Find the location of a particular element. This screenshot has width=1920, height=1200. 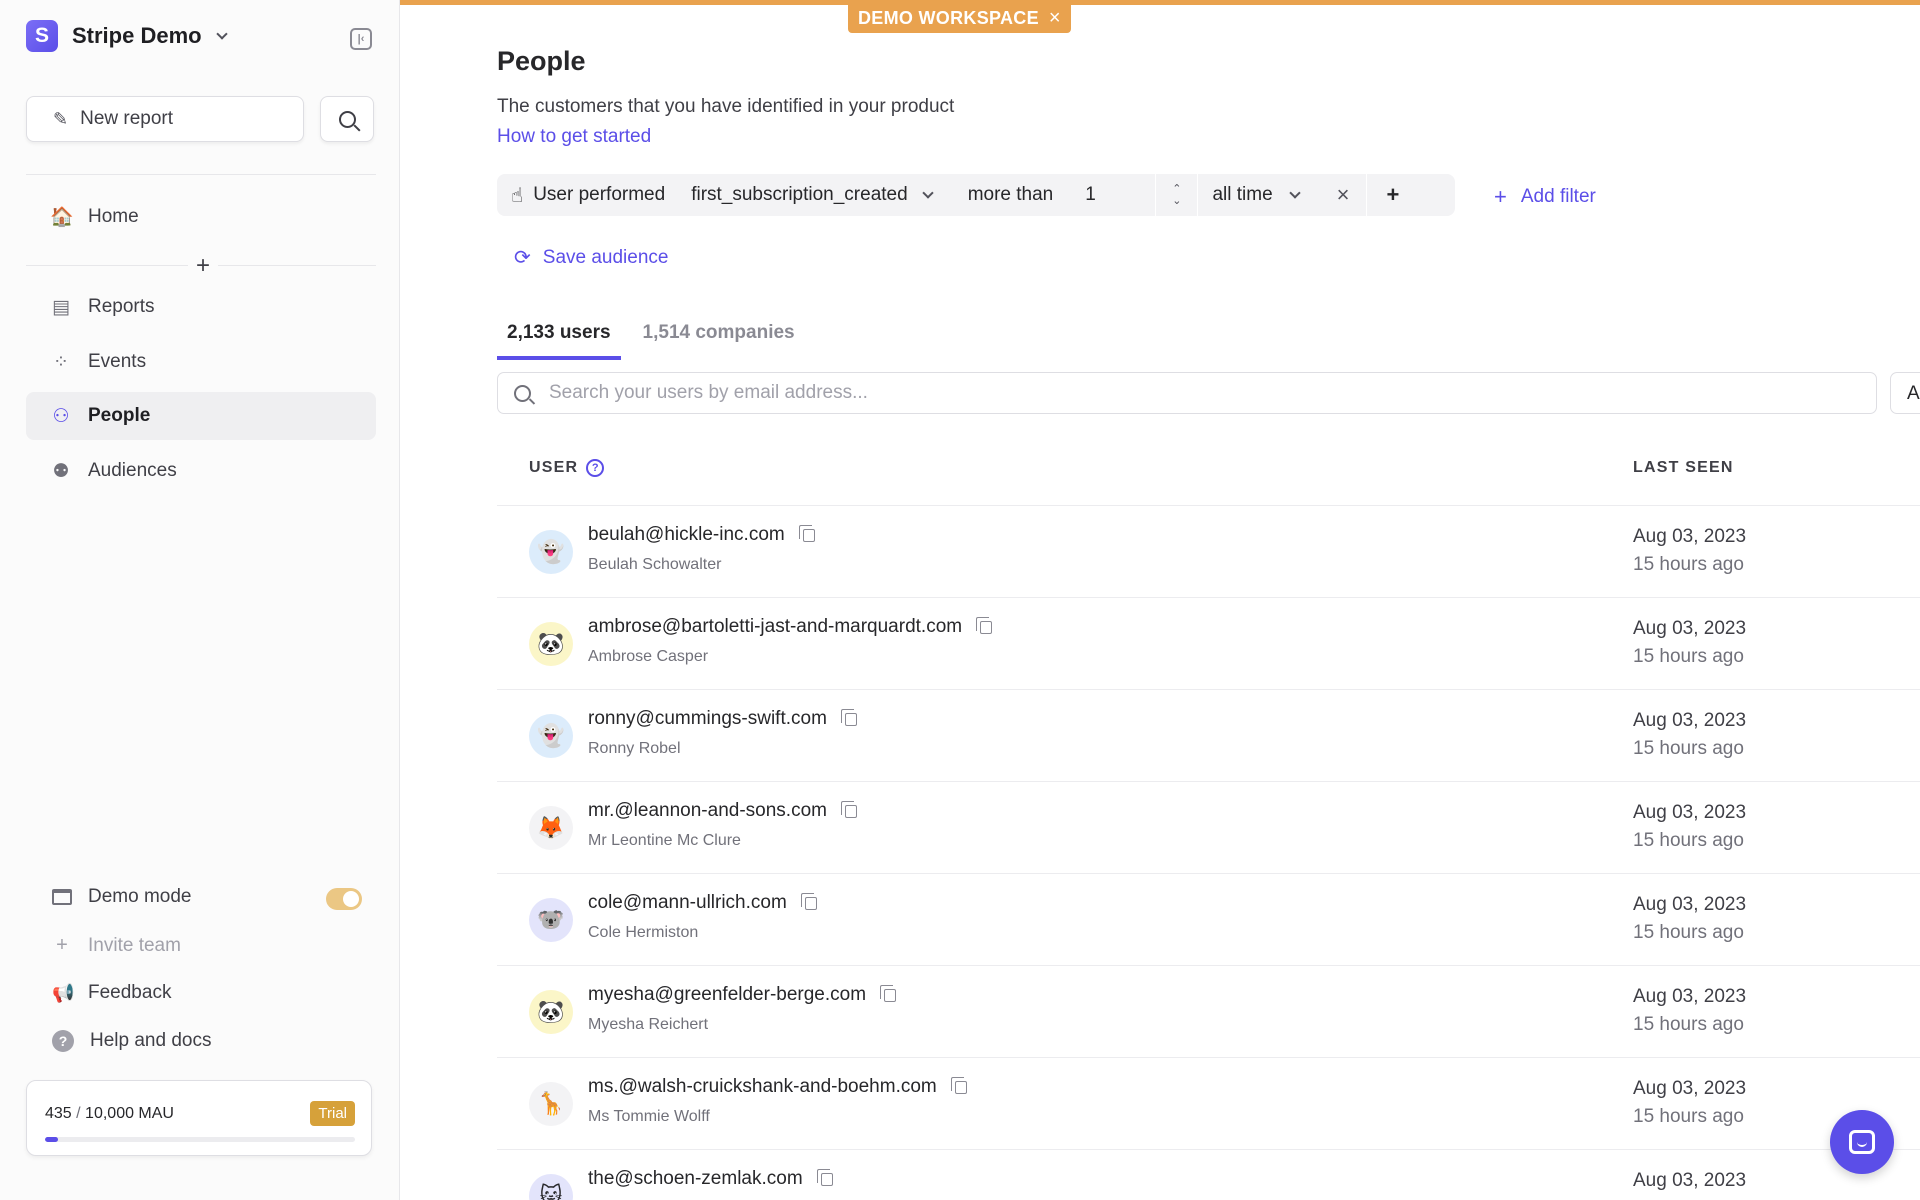

pointer-click-icon: ☝ is located at coordinates (517, 195).